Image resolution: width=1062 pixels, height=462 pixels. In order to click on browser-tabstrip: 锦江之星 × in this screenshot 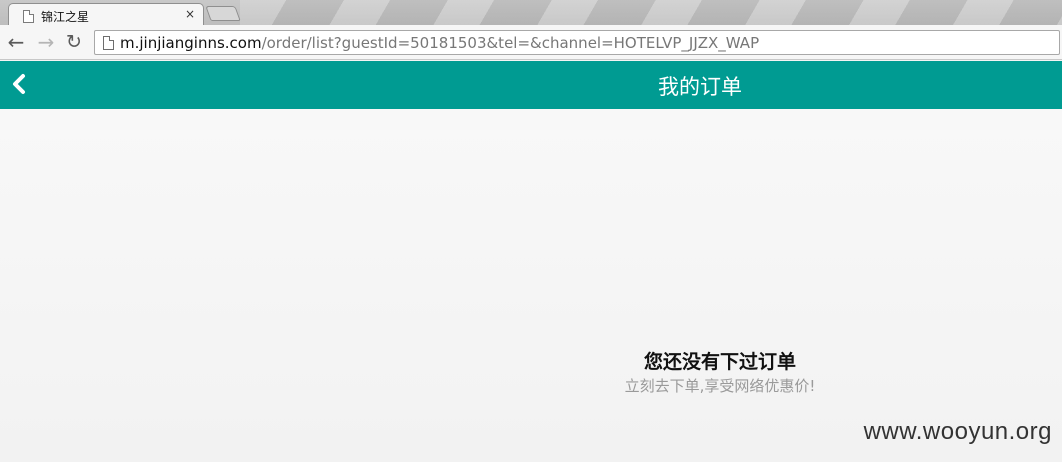, I will do `click(531, 12)`.